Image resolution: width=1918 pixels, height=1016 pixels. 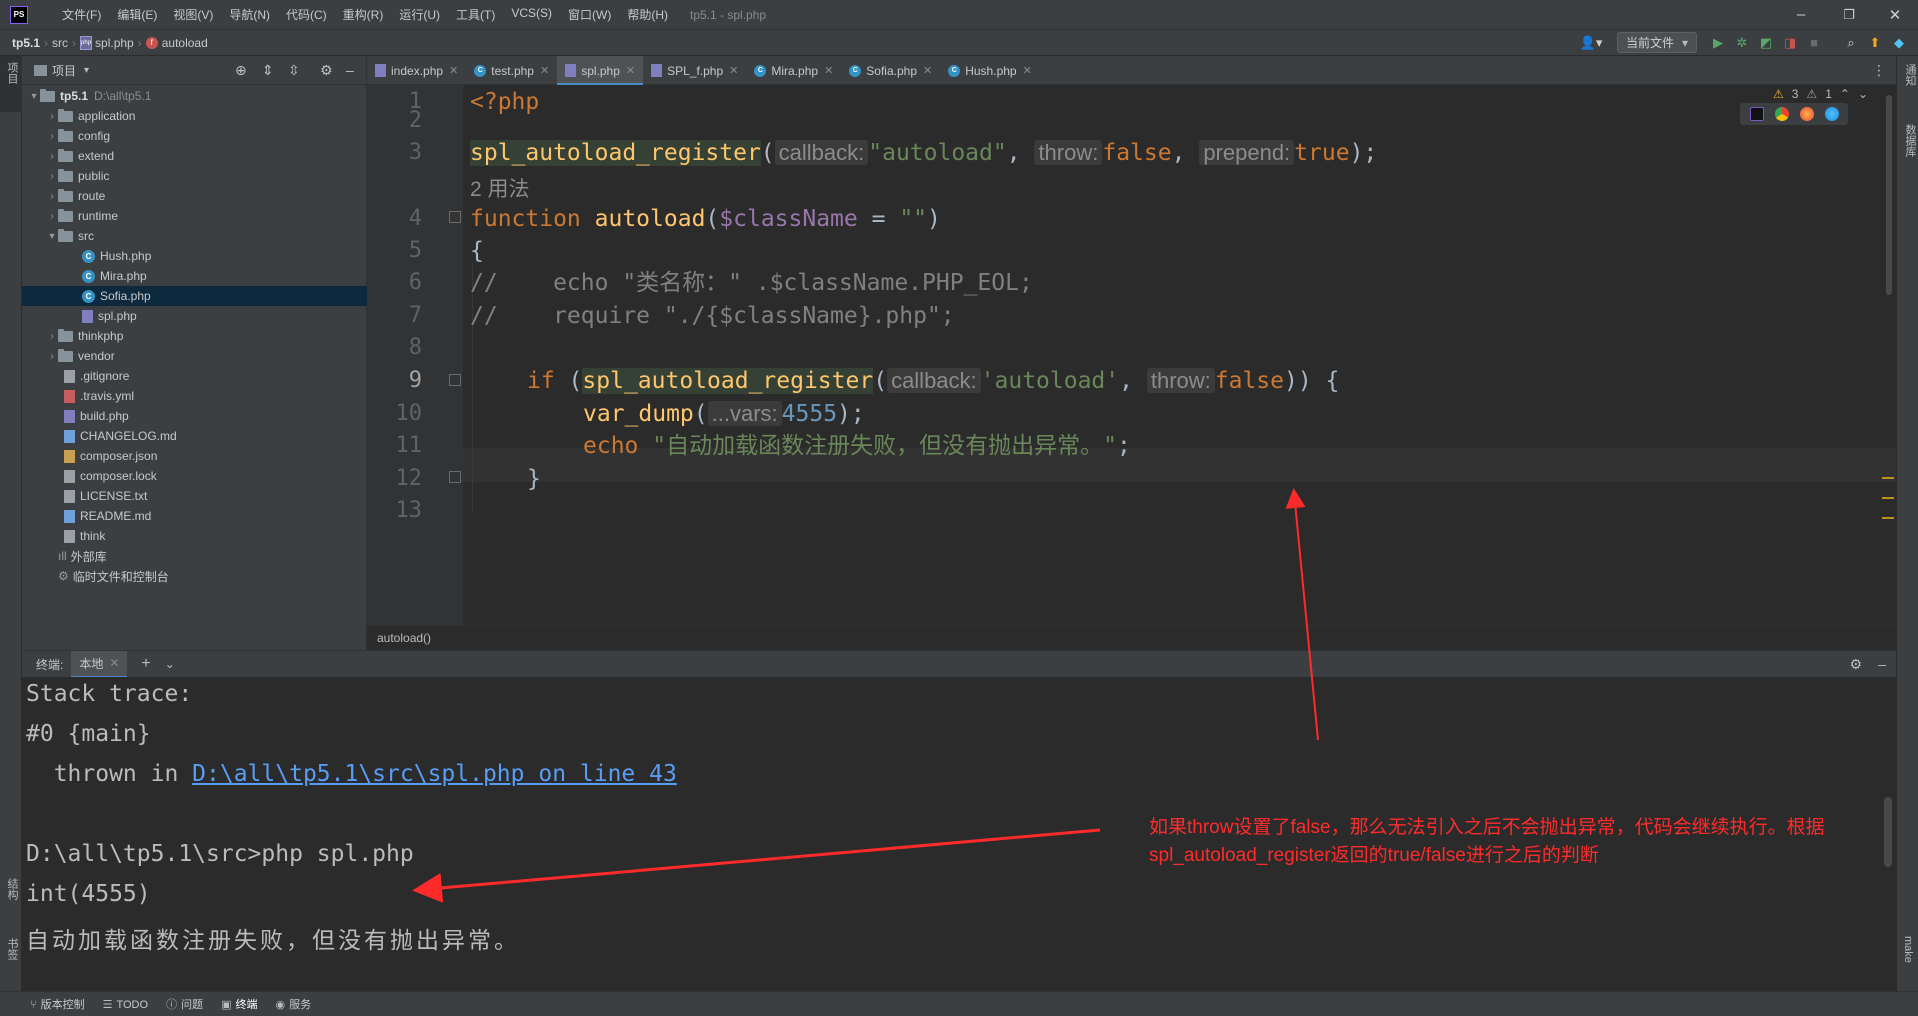 I want to click on firefox-icon, so click(x=1806, y=114).